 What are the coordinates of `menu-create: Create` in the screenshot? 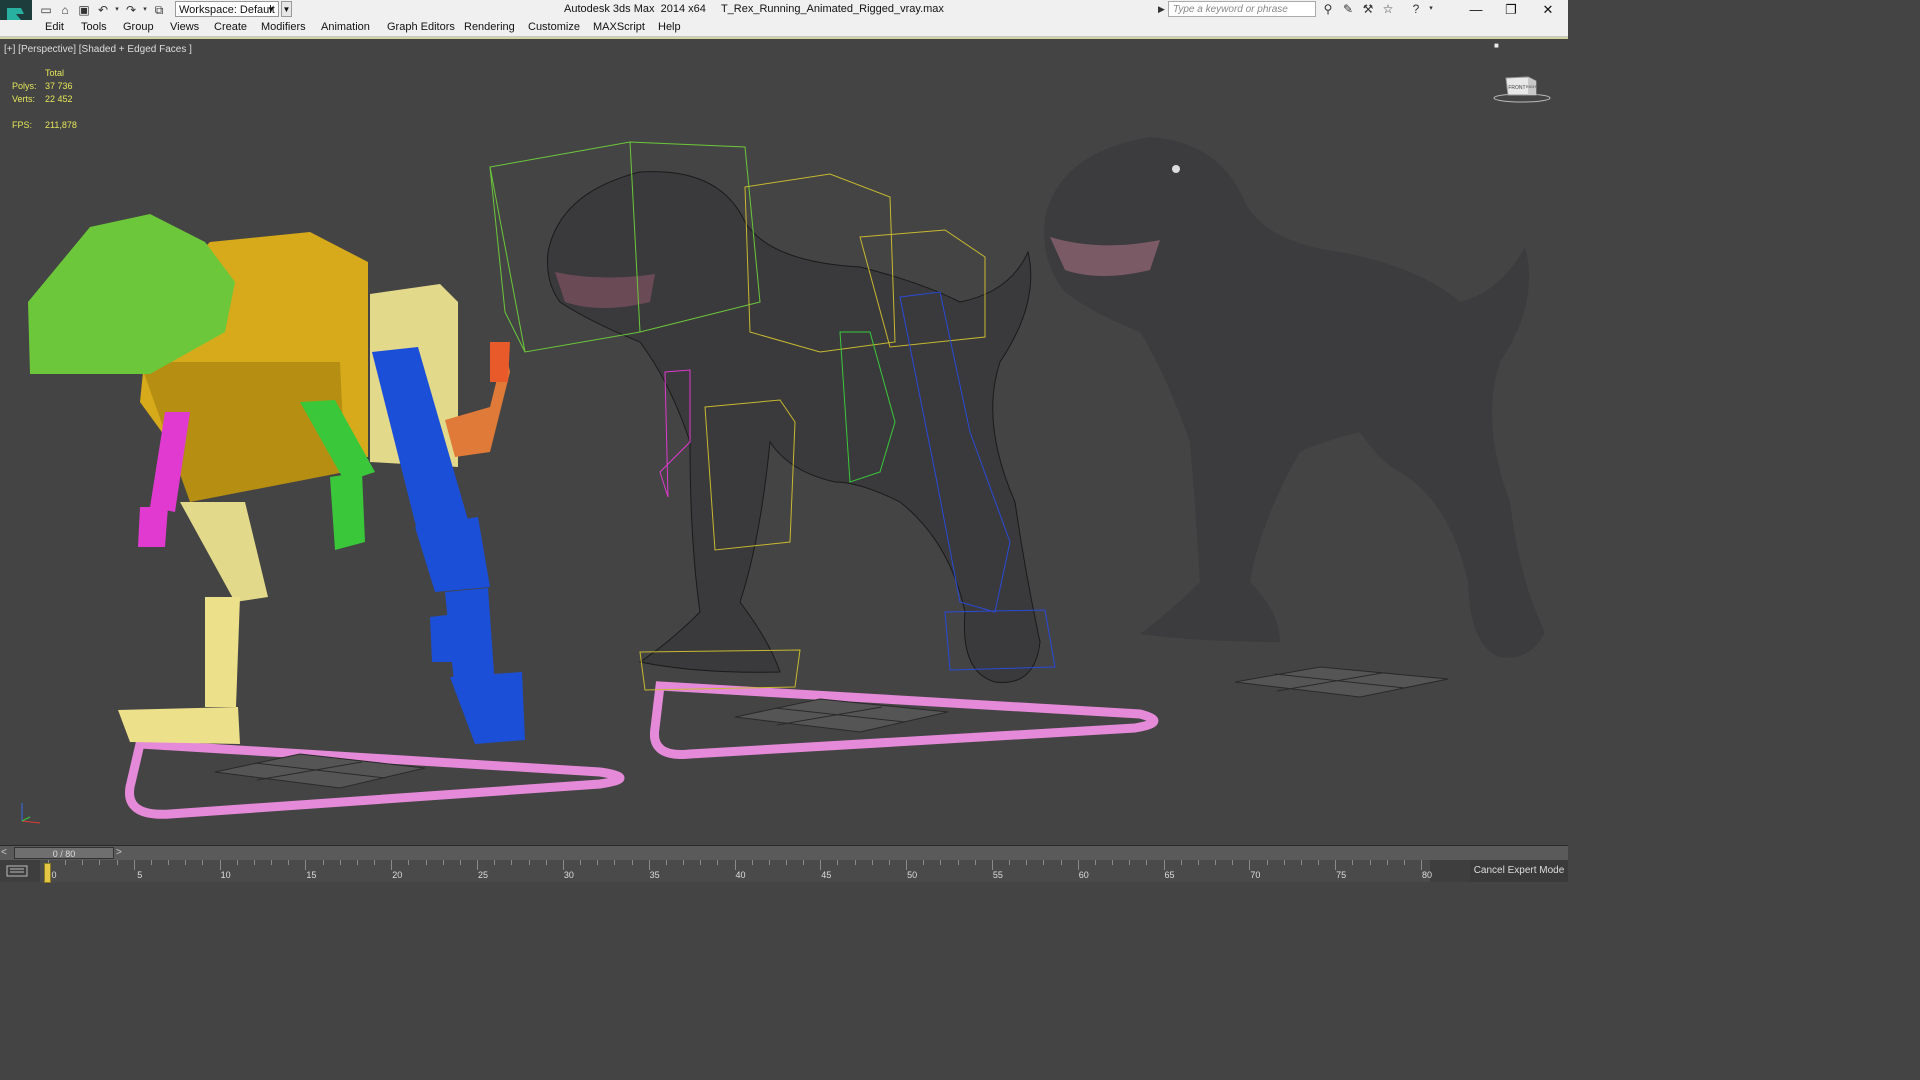 It's located at (230, 27).